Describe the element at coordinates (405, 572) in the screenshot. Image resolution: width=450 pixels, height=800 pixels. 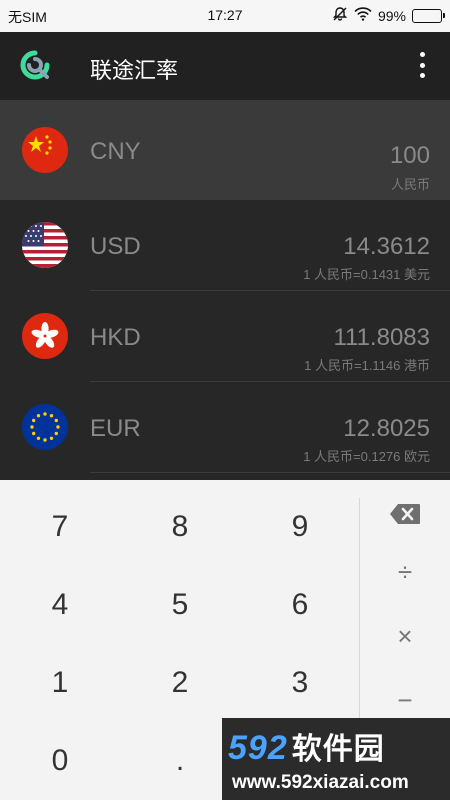
I see `key-divide: ÷` at that location.